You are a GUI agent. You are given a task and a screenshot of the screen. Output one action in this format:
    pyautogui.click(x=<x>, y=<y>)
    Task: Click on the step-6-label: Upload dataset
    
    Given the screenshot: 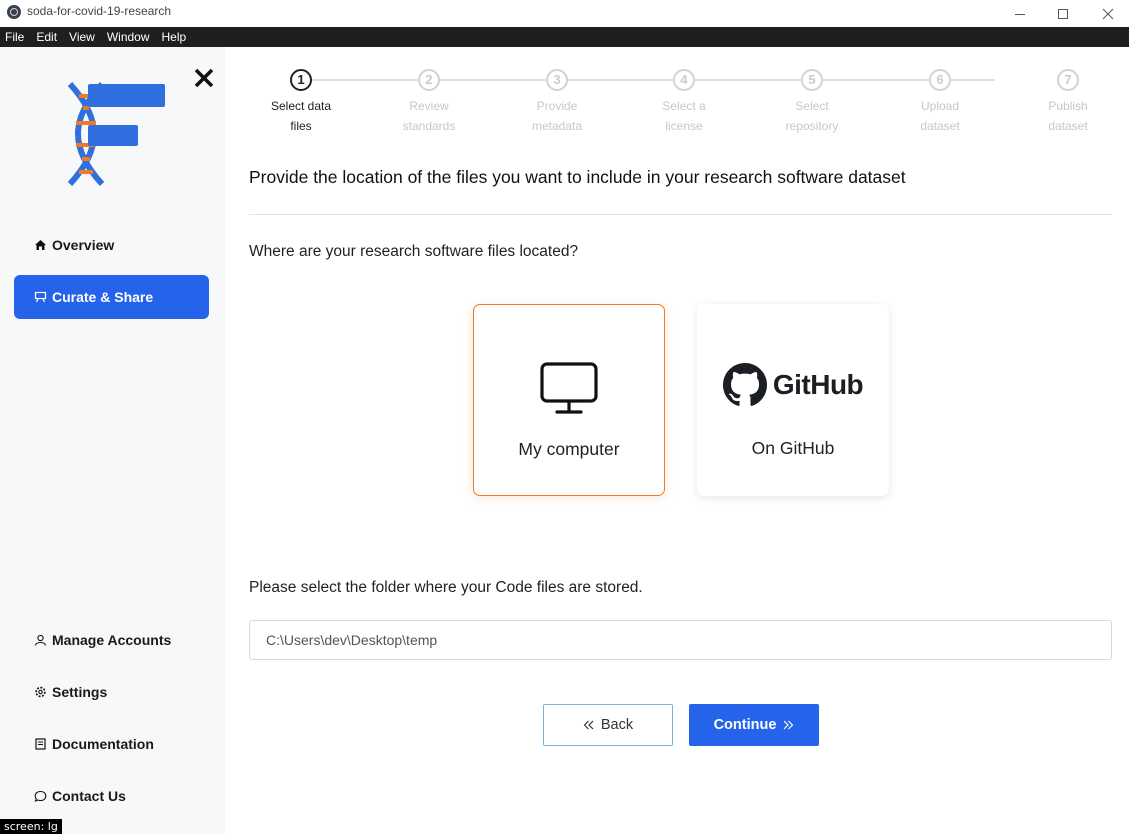 What is the action you would take?
    pyautogui.click(x=940, y=116)
    